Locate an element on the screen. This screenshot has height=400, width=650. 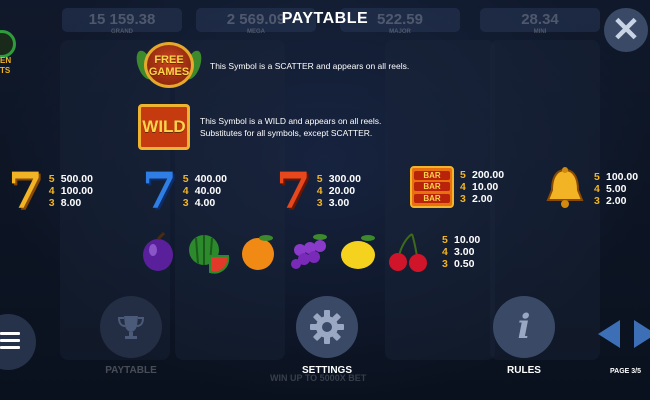
cherries-icon is located at coordinates (408, 252).